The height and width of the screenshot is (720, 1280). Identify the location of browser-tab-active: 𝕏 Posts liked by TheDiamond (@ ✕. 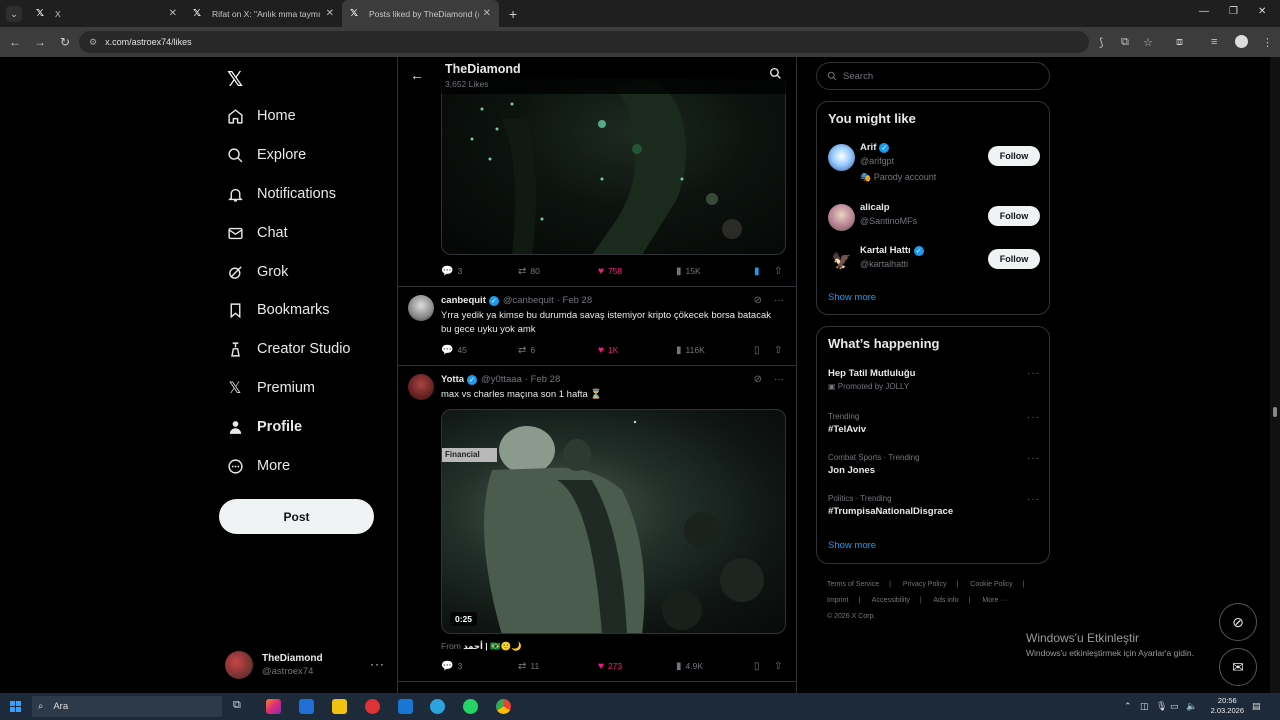
(420, 13).